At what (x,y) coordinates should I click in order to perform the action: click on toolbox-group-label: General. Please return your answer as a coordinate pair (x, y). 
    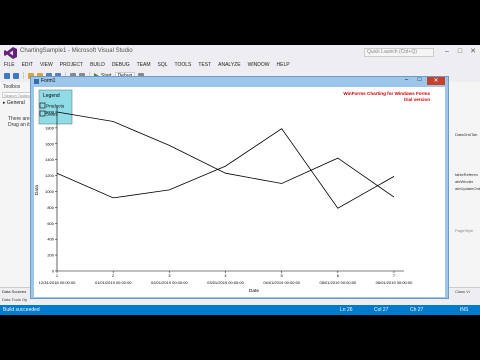
    Looking at the image, I should click on (15, 103).